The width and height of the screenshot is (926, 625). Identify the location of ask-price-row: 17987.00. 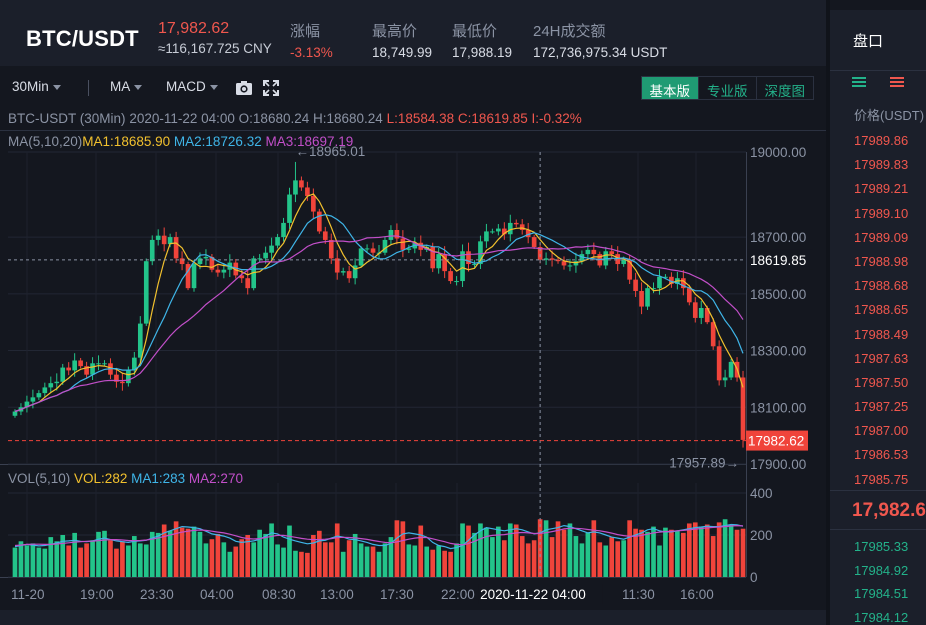
(881, 435).